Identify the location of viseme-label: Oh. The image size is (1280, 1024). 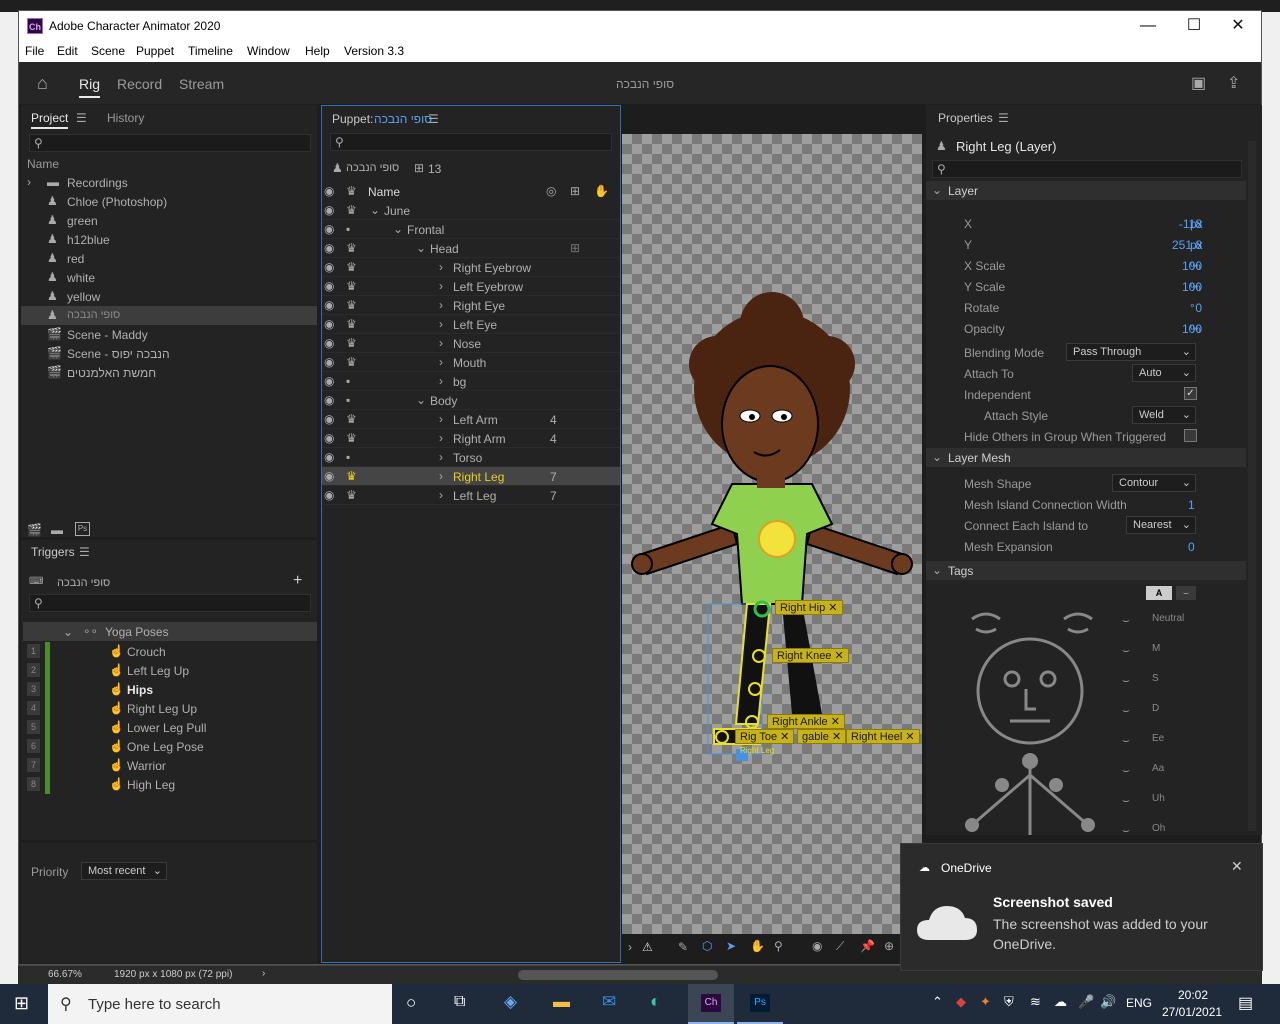
(1158, 828).